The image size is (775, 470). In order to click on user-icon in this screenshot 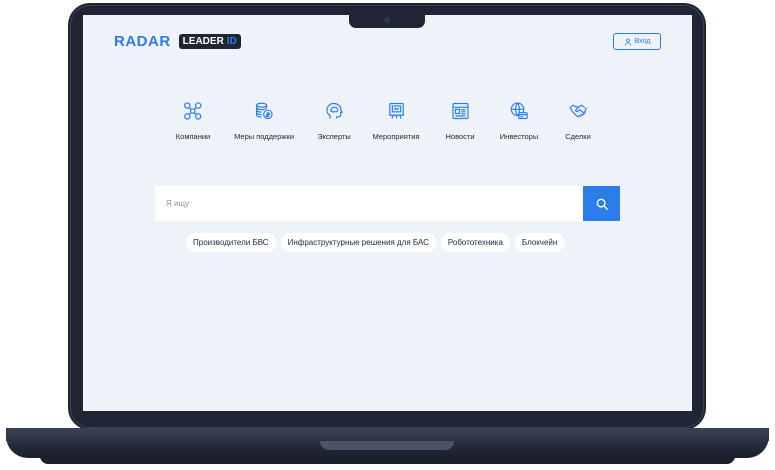, I will do `click(627, 42)`.